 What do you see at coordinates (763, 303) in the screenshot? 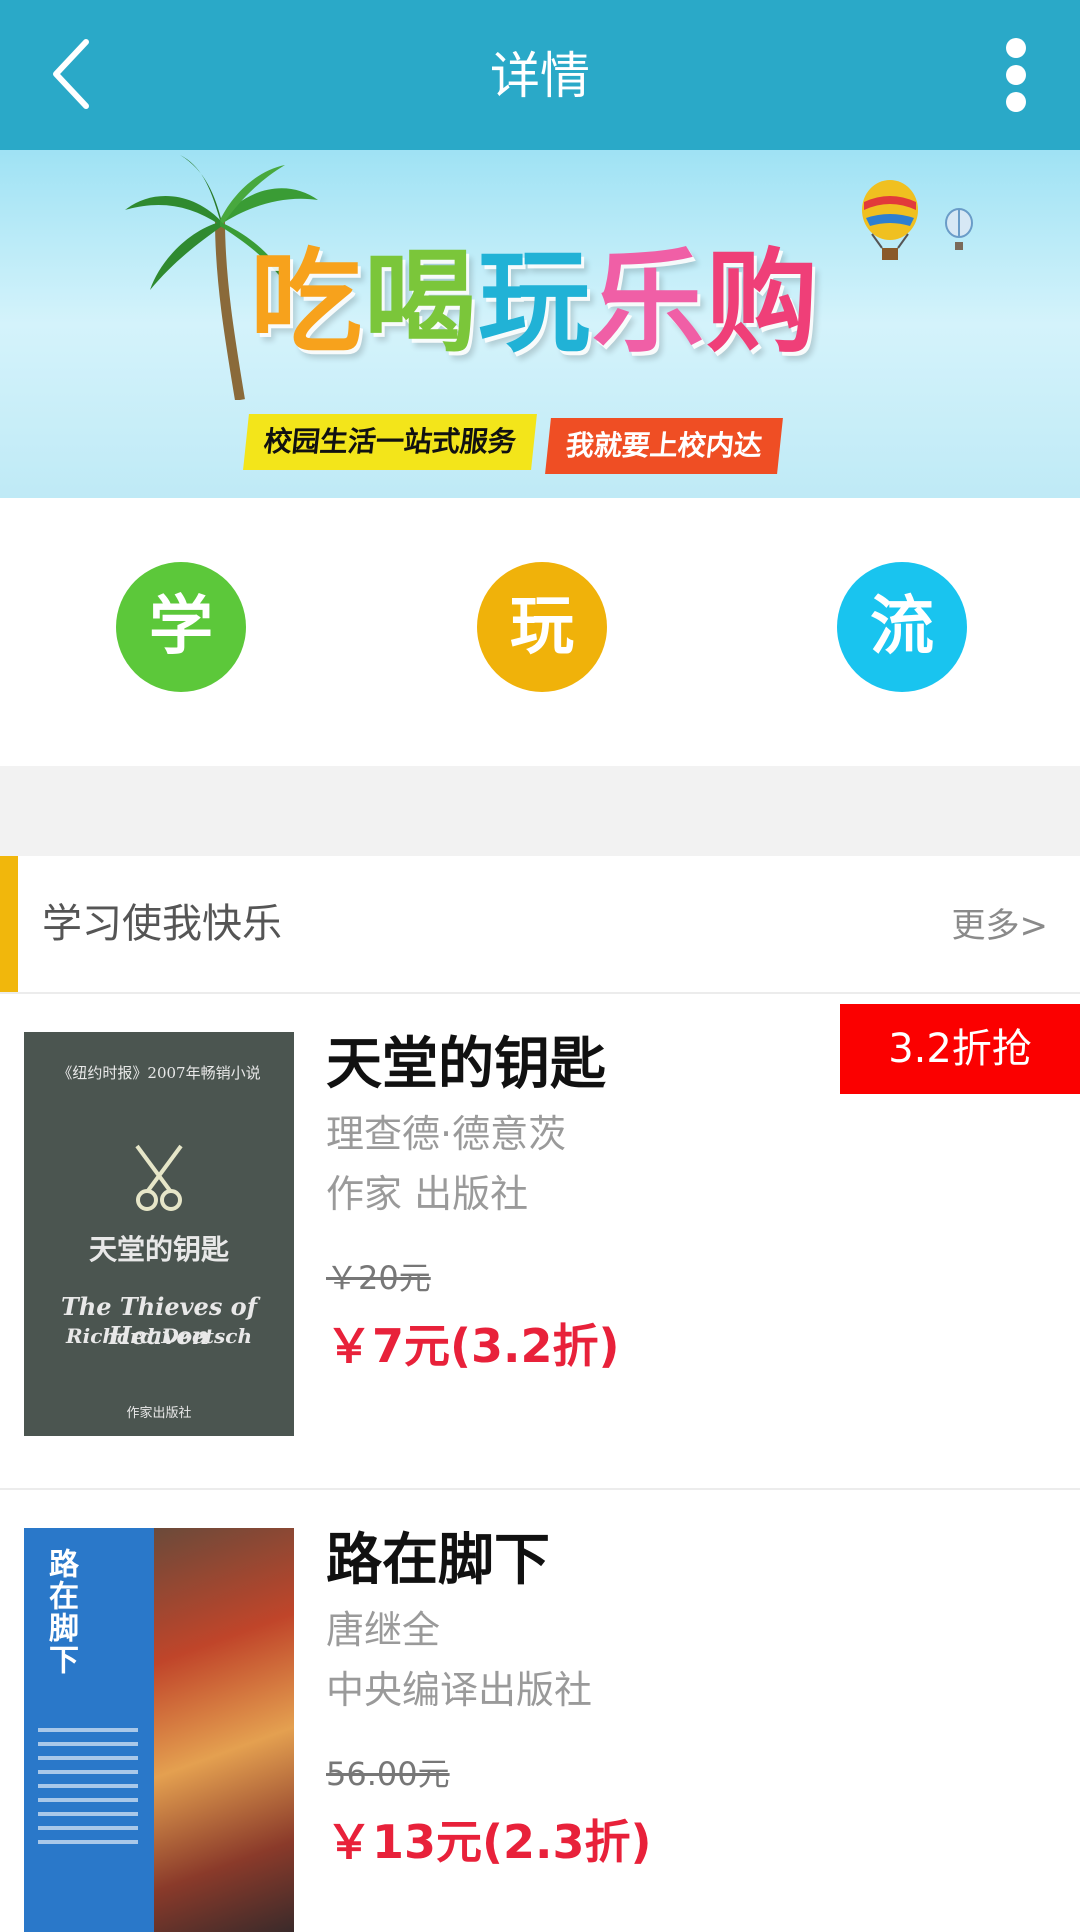
I see `banner-char: 购` at bounding box center [763, 303].